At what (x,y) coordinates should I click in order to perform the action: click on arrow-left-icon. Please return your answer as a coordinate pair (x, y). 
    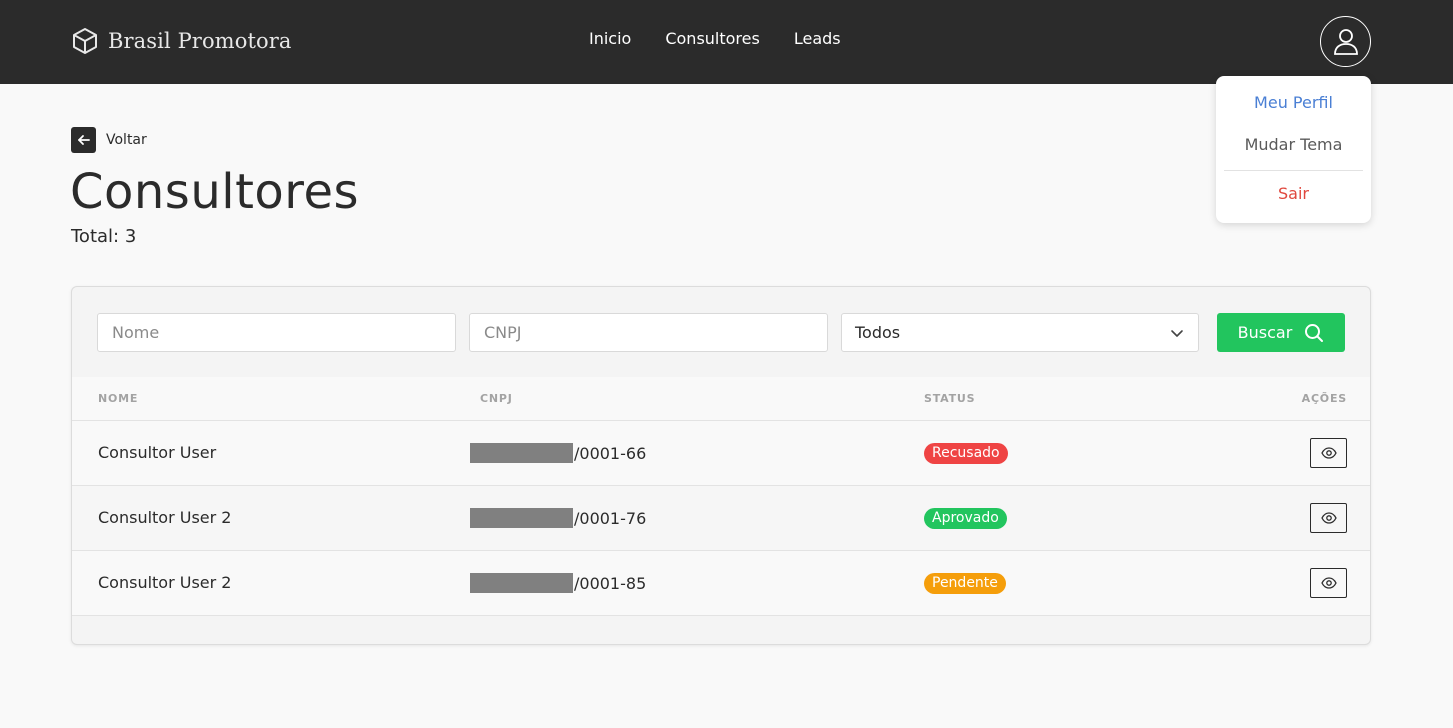
    Looking at the image, I should click on (83, 140).